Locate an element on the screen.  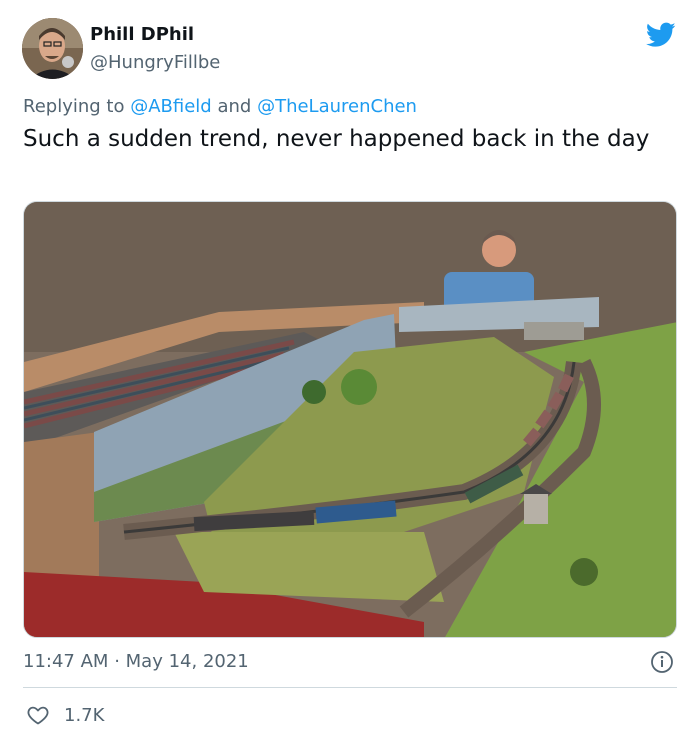
tweet-date: May 14, 2021 is located at coordinates (187, 661).